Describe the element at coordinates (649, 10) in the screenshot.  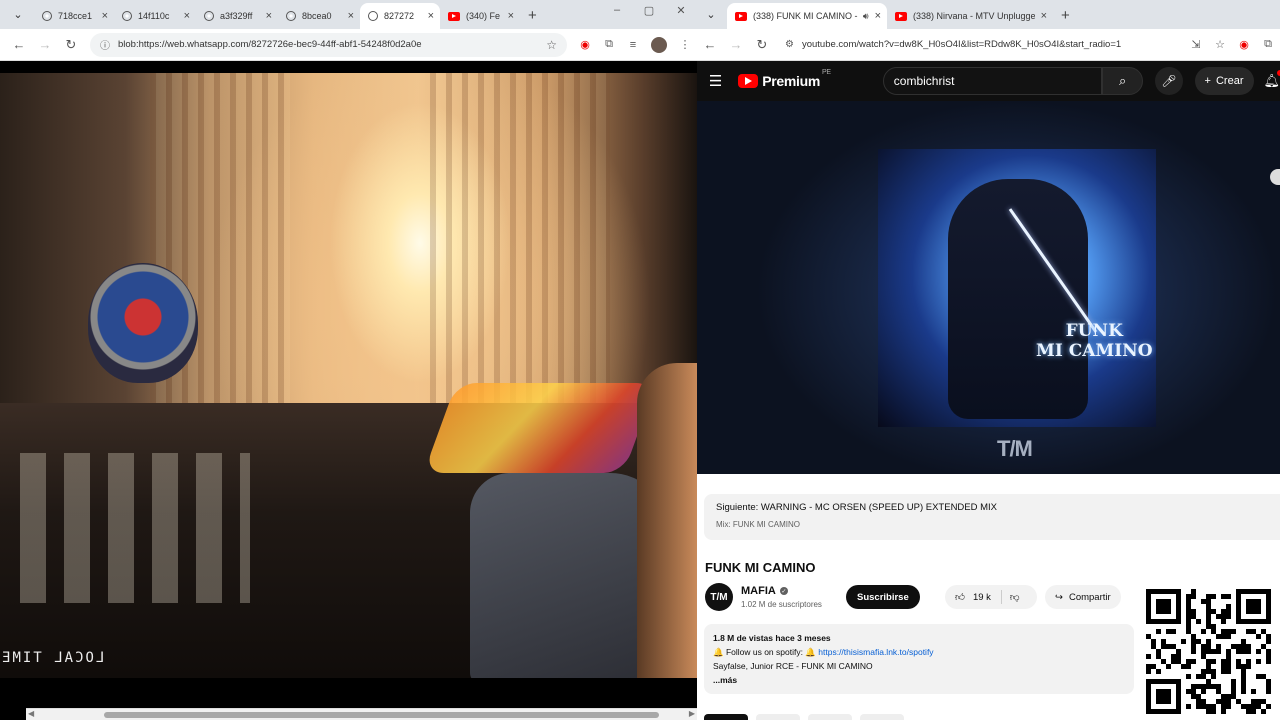
I see `maximize-icon: ▢` at that location.